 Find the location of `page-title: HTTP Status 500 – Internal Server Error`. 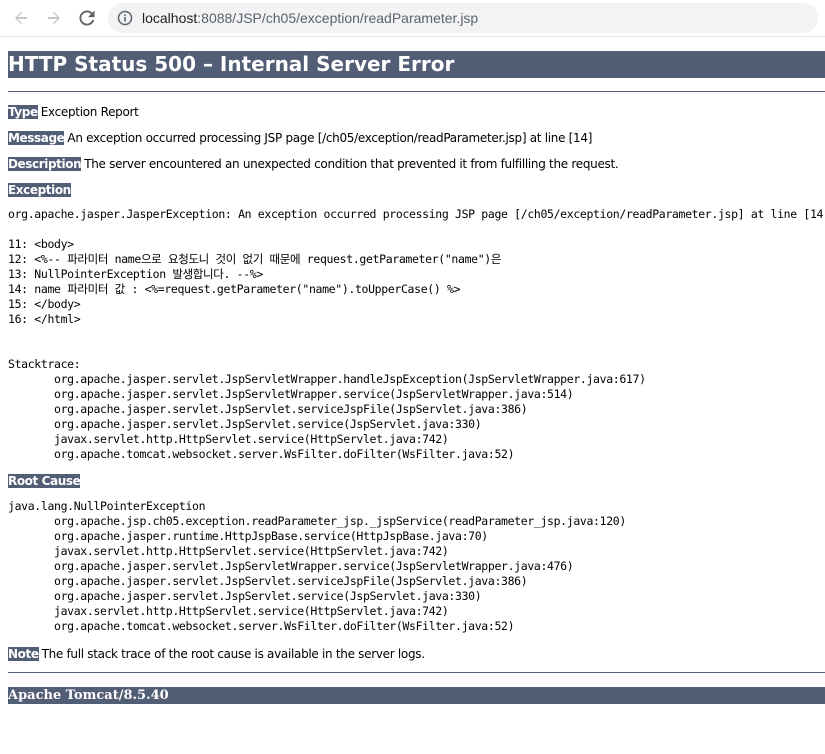

page-title: HTTP Status 500 – Internal Server Error is located at coordinates (416, 64).